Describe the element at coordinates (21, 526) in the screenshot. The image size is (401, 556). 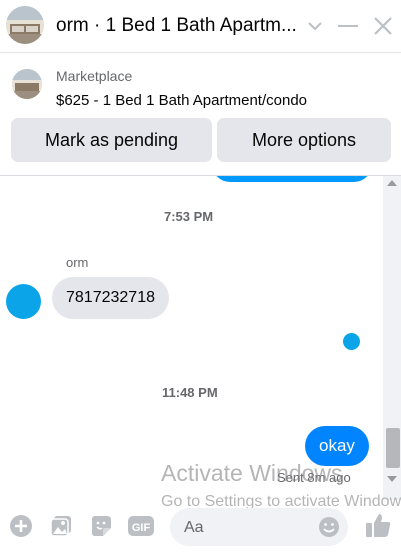
I see `plus-circle-icon` at that location.